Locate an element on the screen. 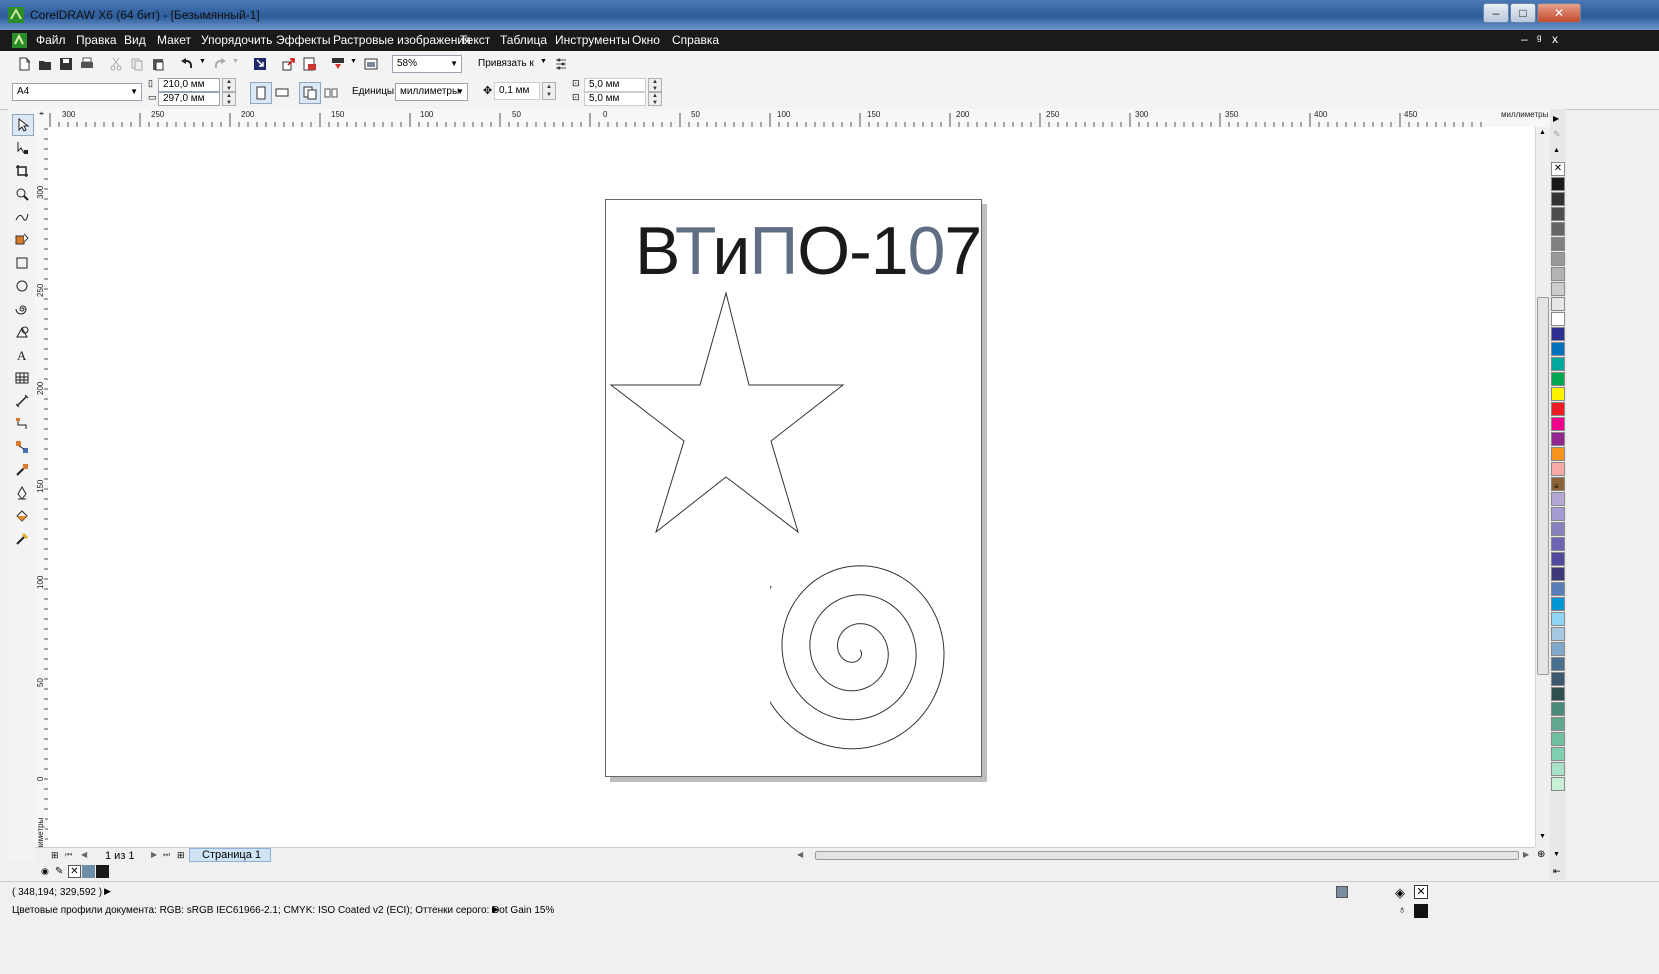 This screenshot has width=1659, height=974. cut-icon is located at coordinates (116, 64).